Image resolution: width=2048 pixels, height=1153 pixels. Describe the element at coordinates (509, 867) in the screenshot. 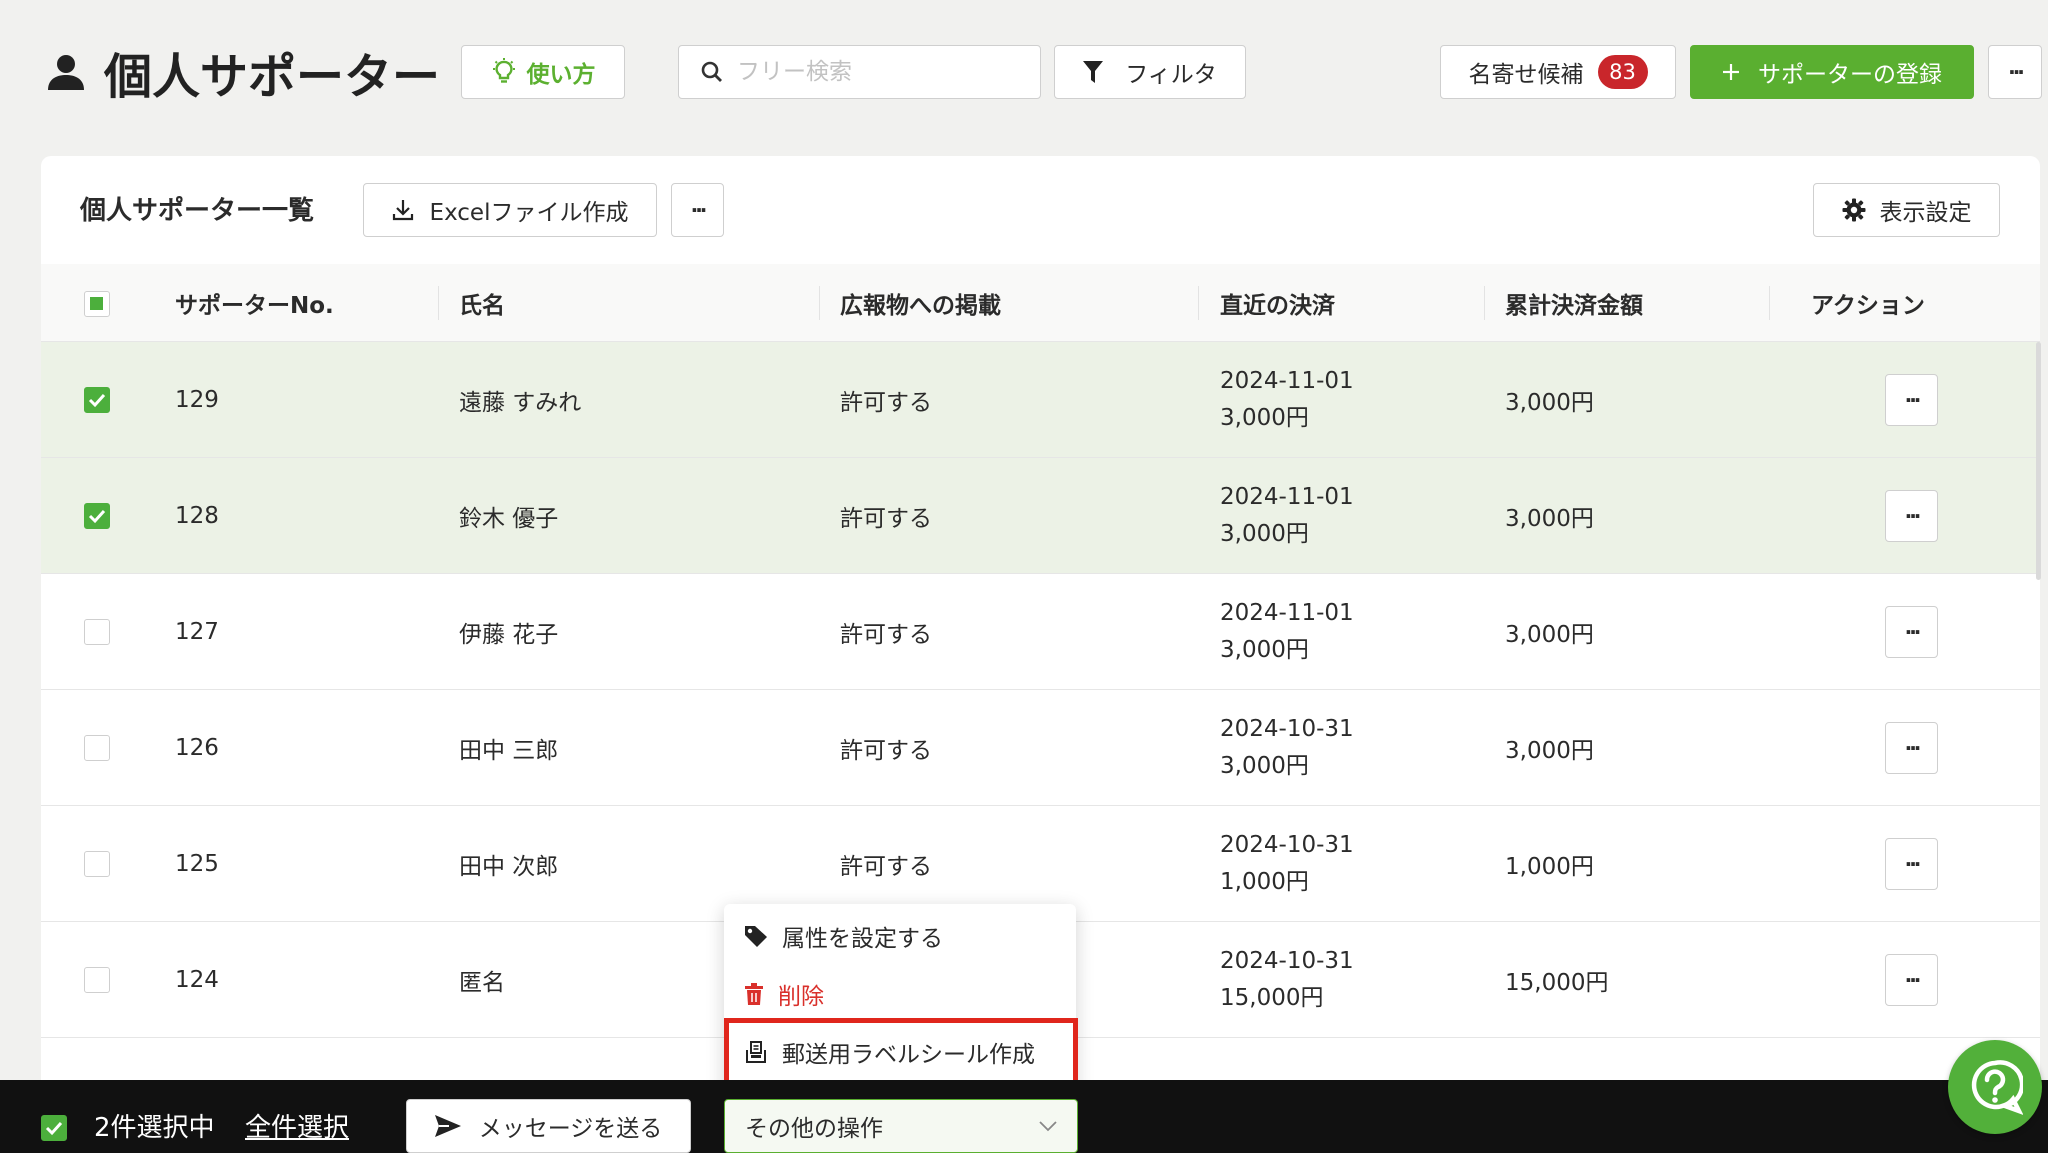

I see `cell-name: 田中 次郎` at that location.